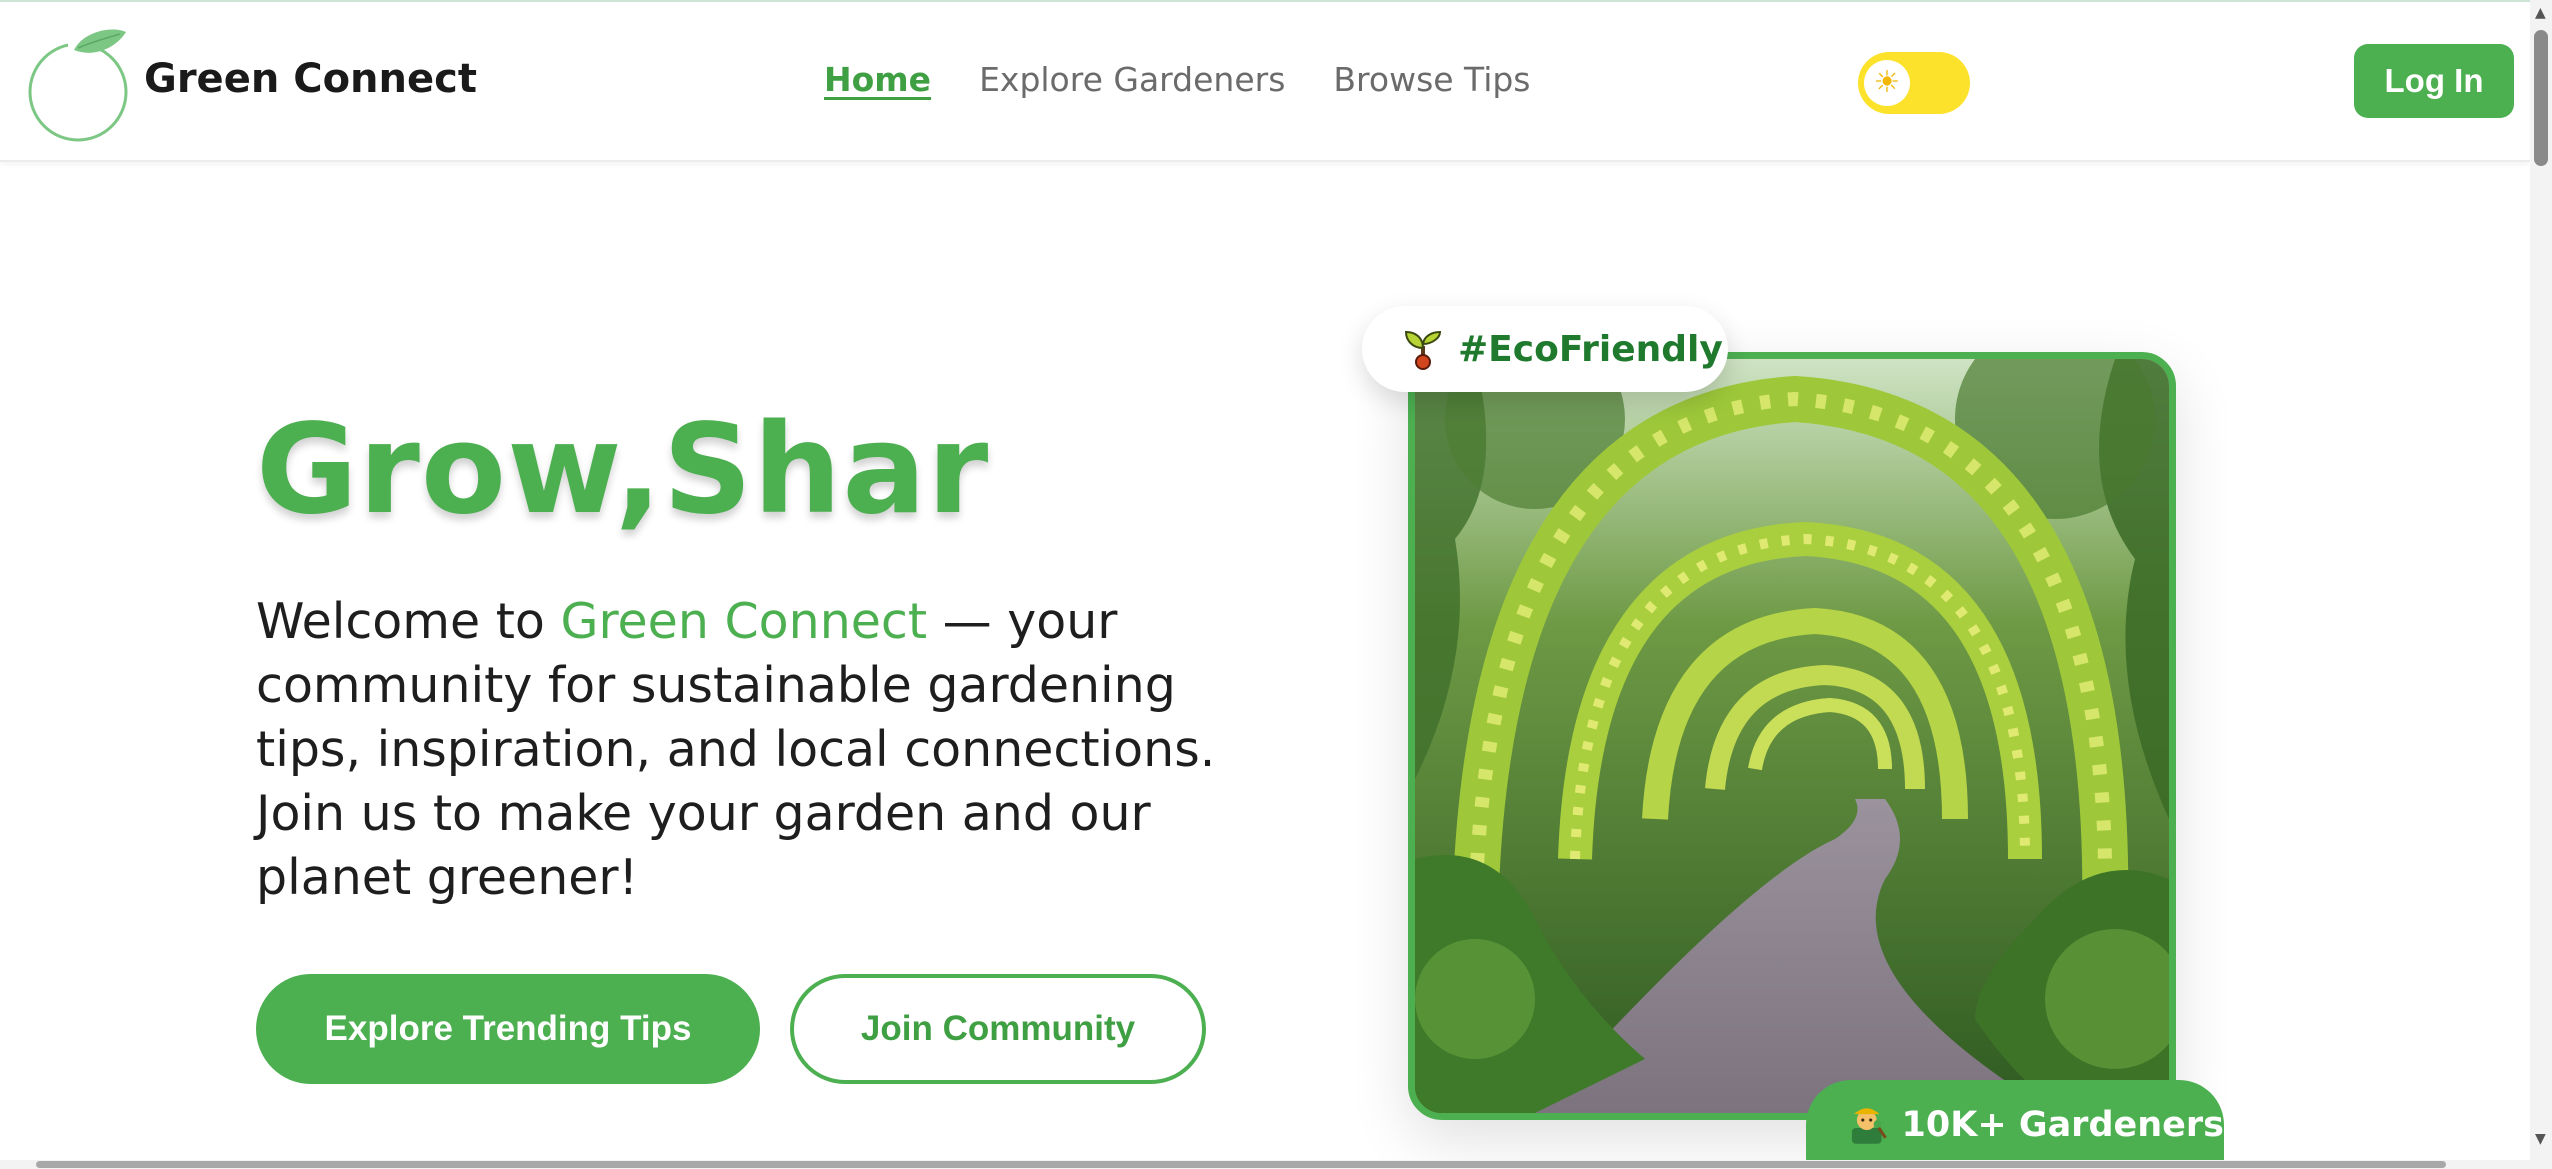  What do you see at coordinates (1241, 1164) in the screenshot?
I see `horizontal-scrollbar-thumb` at bounding box center [1241, 1164].